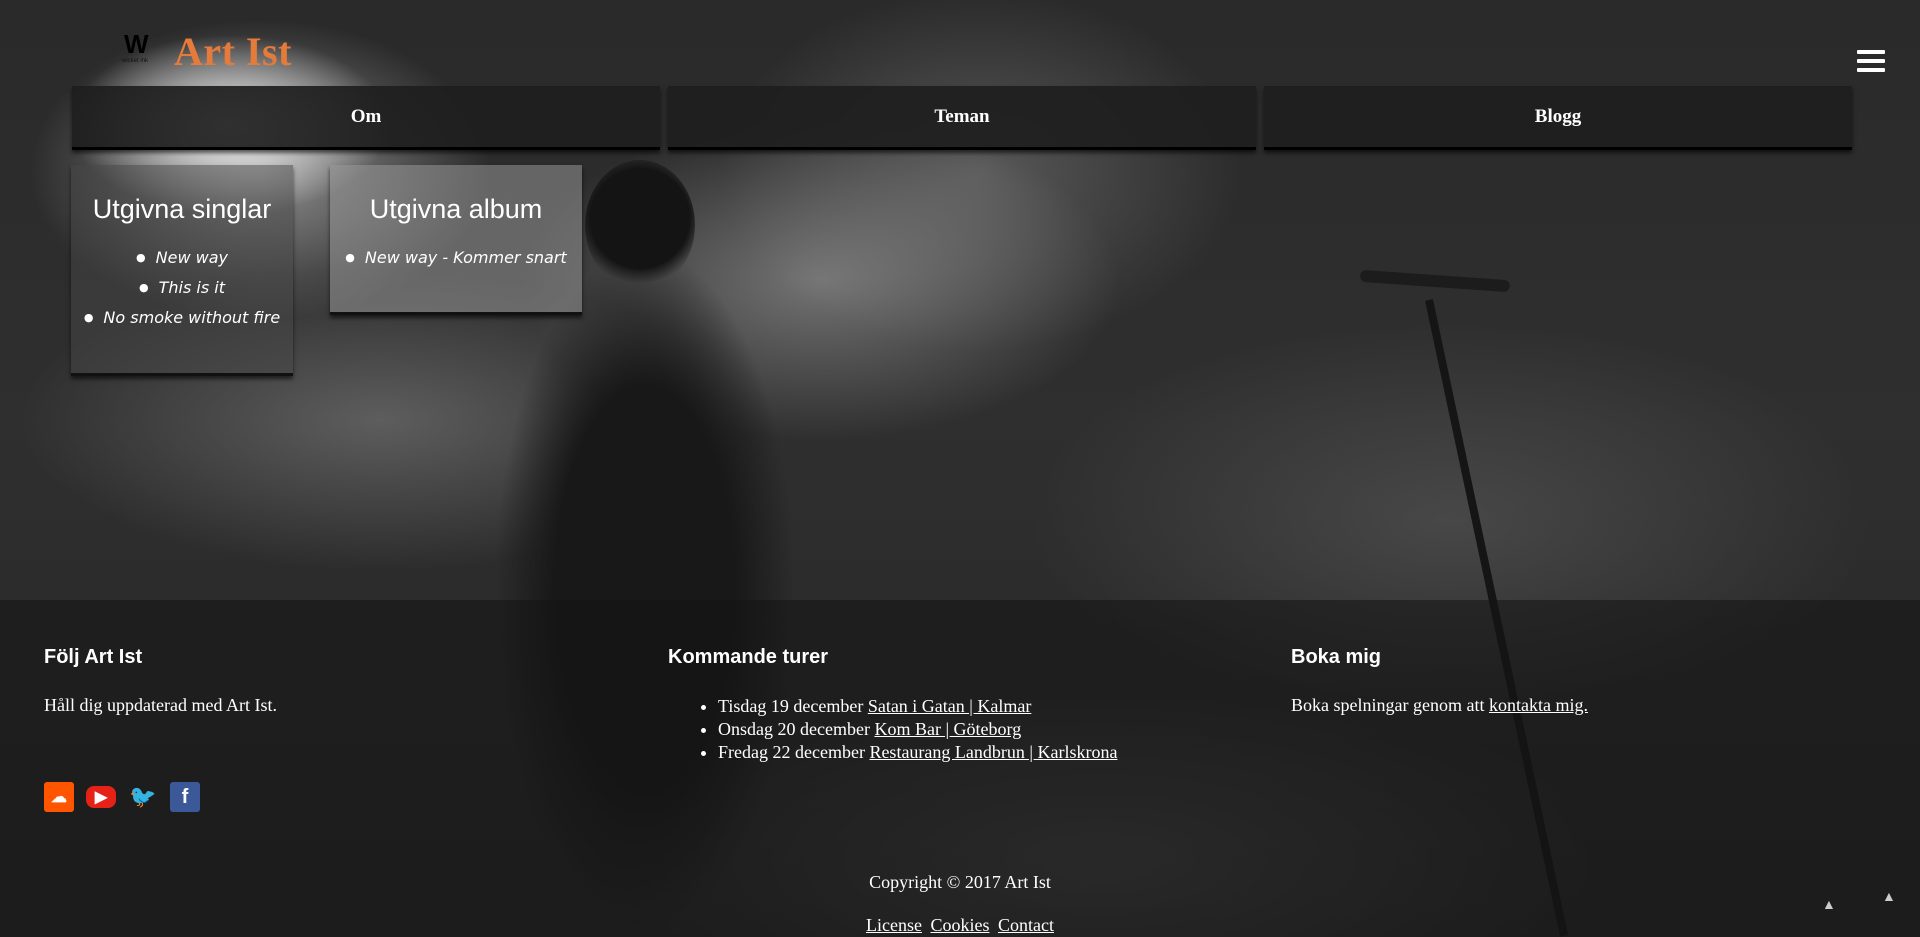 The height and width of the screenshot is (937, 1920). I want to click on albums-list: New way - Kommer snart, so click(456, 258).